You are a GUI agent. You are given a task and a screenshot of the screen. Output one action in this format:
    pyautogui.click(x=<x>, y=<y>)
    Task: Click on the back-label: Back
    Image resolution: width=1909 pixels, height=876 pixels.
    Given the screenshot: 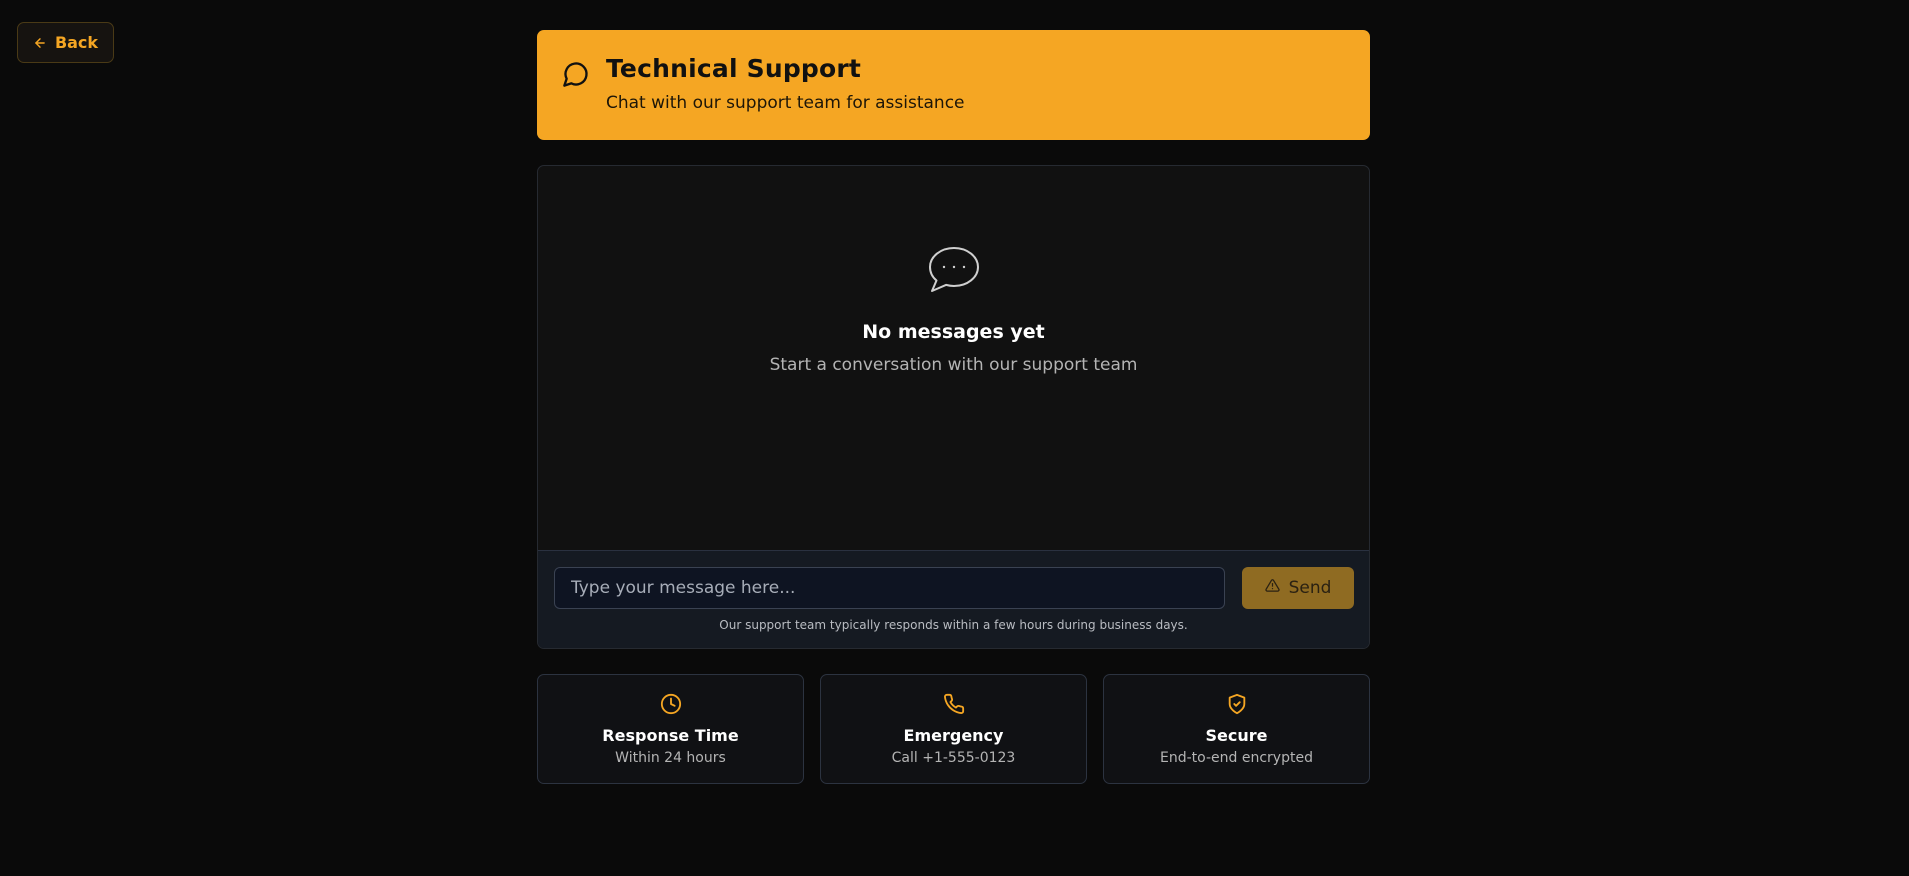 What is the action you would take?
    pyautogui.click(x=76, y=42)
    